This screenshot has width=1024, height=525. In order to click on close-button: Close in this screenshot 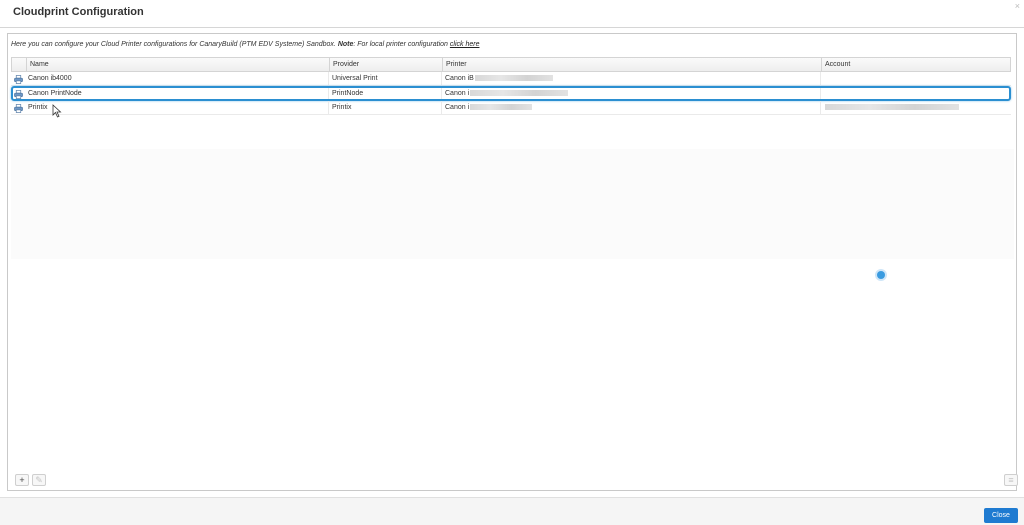, I will do `click(1001, 515)`.